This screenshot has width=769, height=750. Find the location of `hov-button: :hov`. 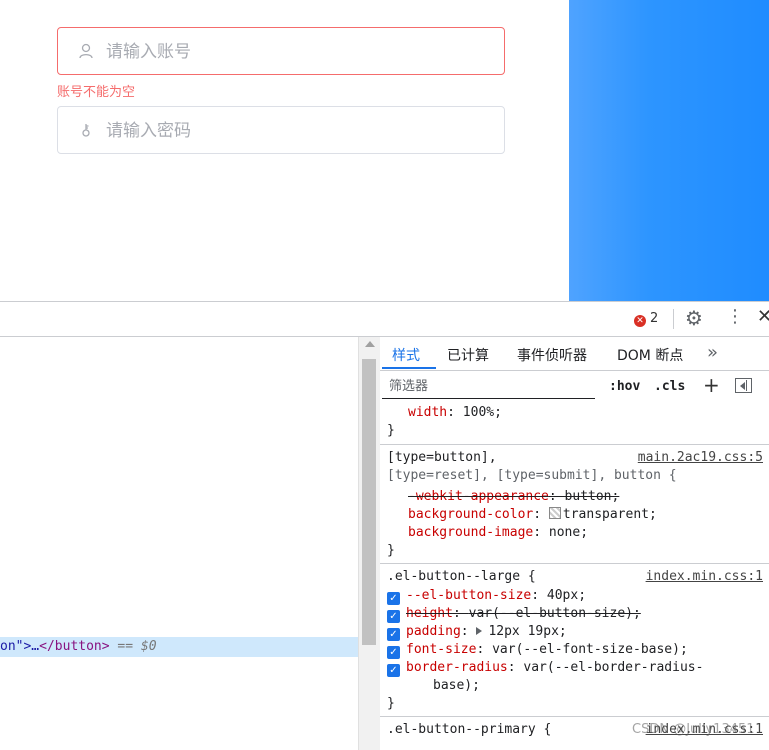

hov-button: :hov is located at coordinates (624, 386).